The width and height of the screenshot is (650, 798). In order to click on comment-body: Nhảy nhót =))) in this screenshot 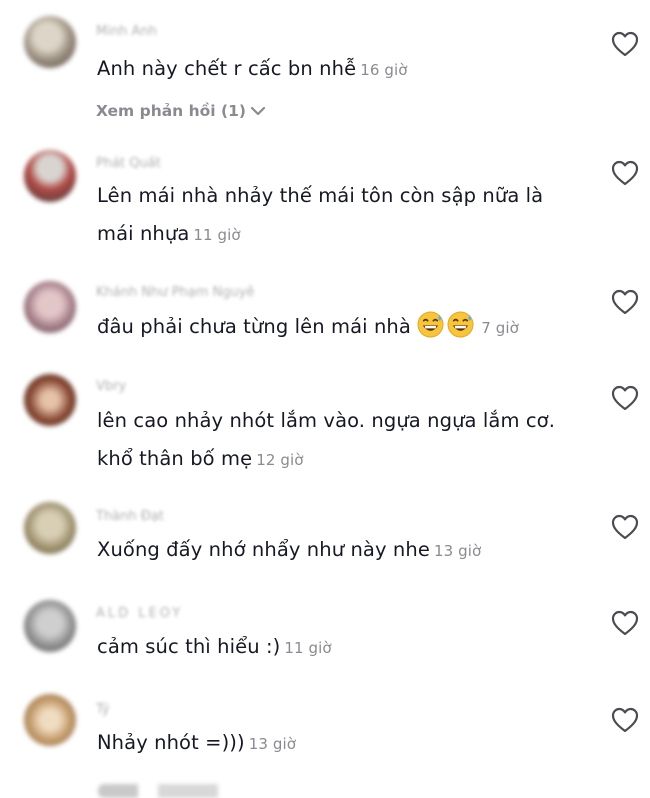, I will do `click(171, 742)`.